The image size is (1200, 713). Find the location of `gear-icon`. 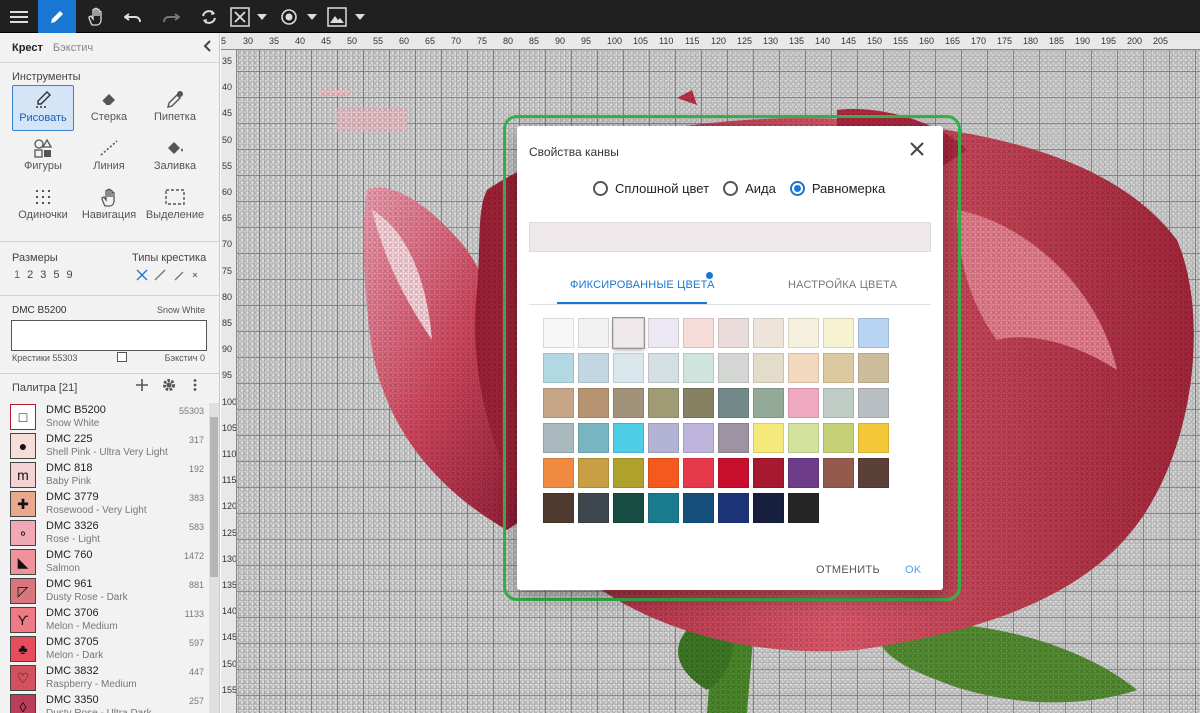

gear-icon is located at coordinates (169, 386).